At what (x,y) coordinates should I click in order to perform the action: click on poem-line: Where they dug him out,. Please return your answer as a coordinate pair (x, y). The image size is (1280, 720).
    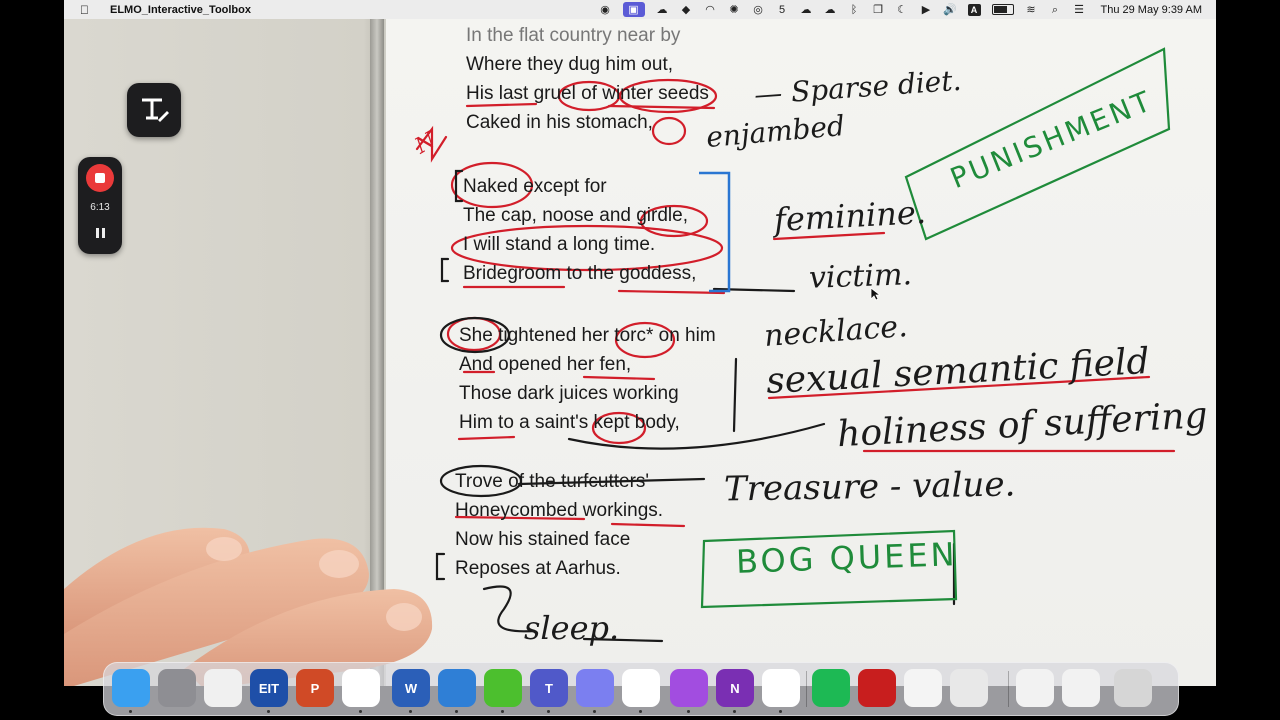
    Looking at the image, I should click on (569, 64).